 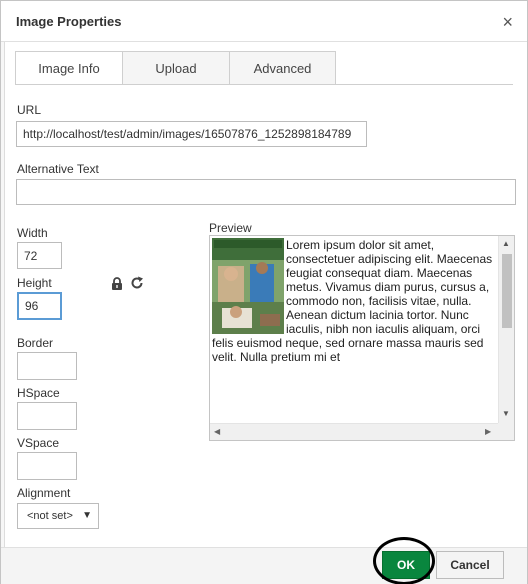 What do you see at coordinates (176, 68) in the screenshot?
I see `tab-upload: Upload` at bounding box center [176, 68].